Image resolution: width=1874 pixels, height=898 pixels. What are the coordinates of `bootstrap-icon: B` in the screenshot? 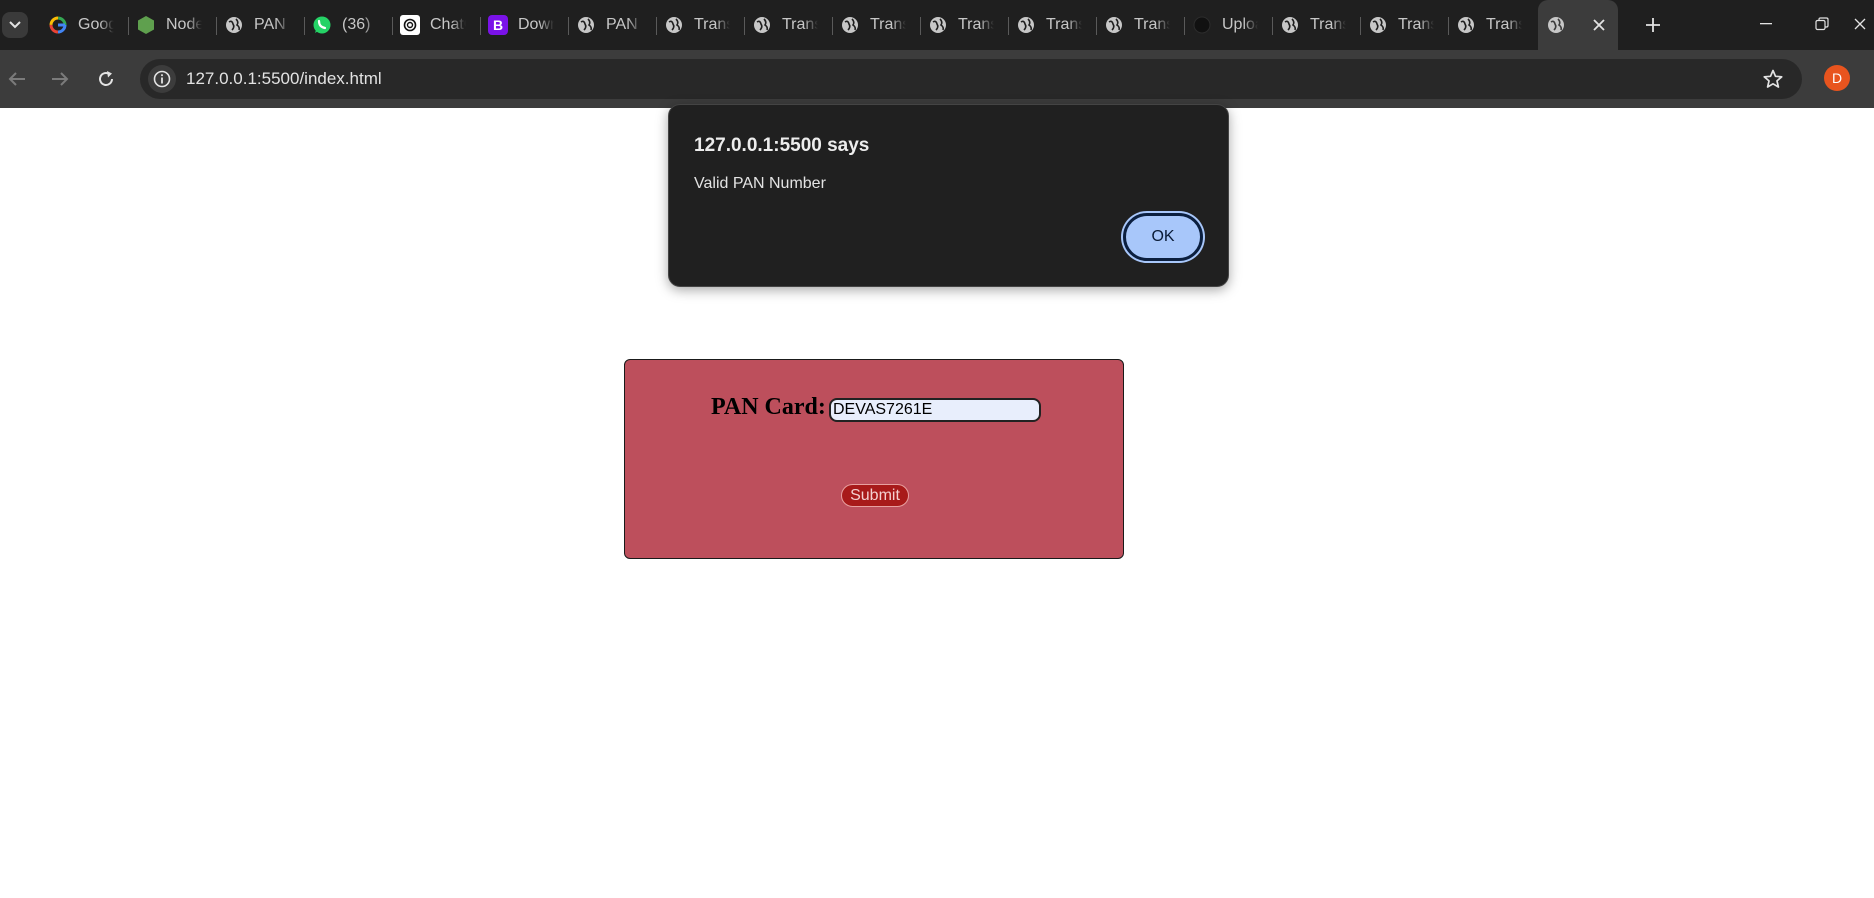 It's located at (498, 25).